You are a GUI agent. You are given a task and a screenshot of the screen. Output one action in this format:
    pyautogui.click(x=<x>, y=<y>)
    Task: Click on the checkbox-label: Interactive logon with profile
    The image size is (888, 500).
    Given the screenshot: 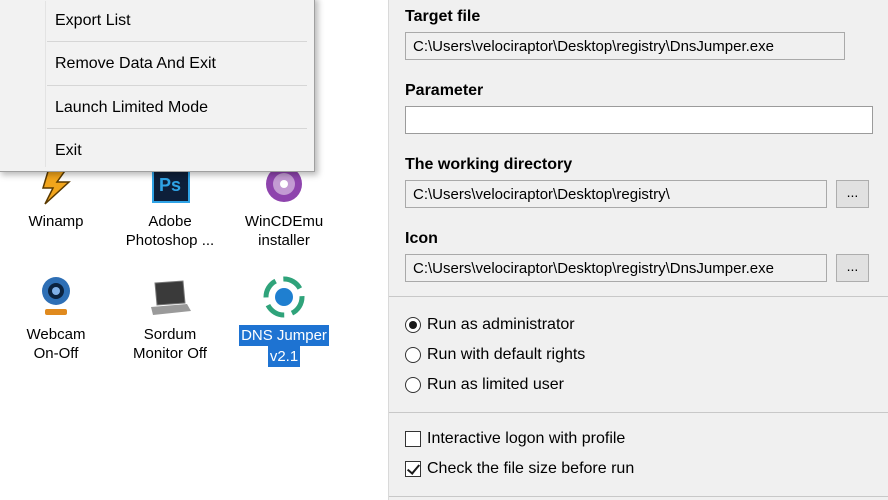 What is the action you would take?
    pyautogui.click(x=526, y=438)
    